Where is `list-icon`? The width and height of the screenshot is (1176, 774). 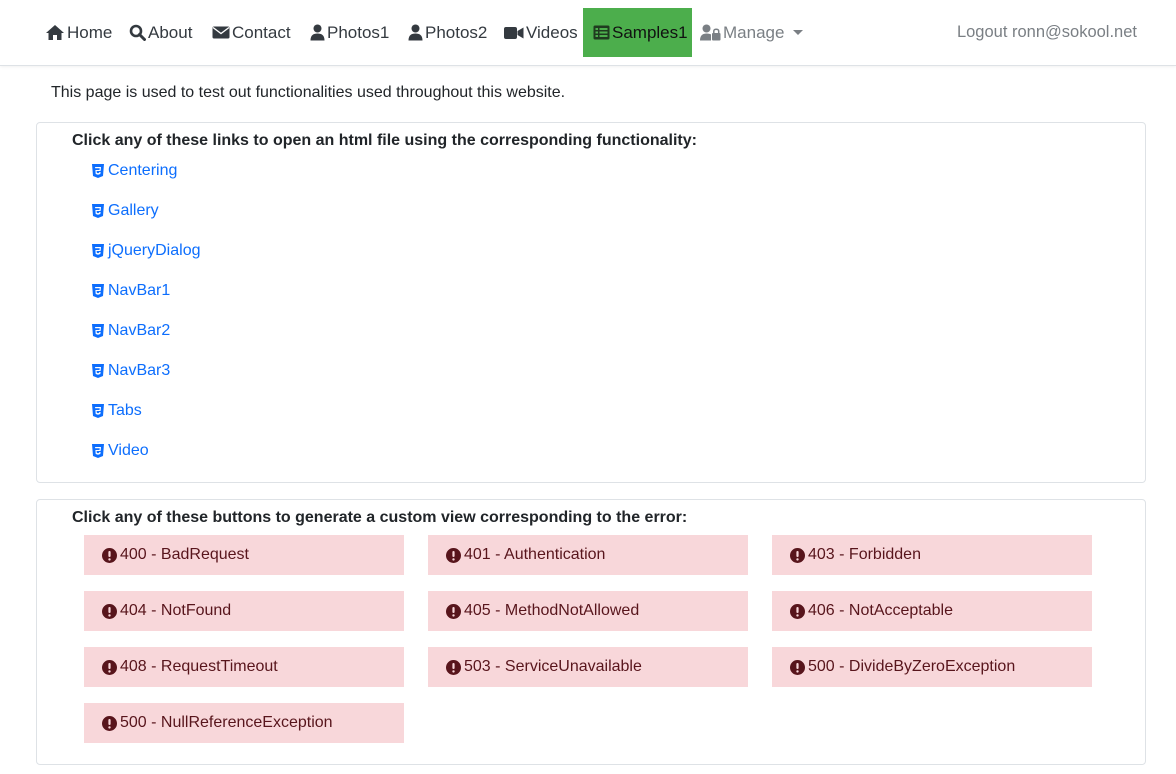
list-icon is located at coordinates (601, 32).